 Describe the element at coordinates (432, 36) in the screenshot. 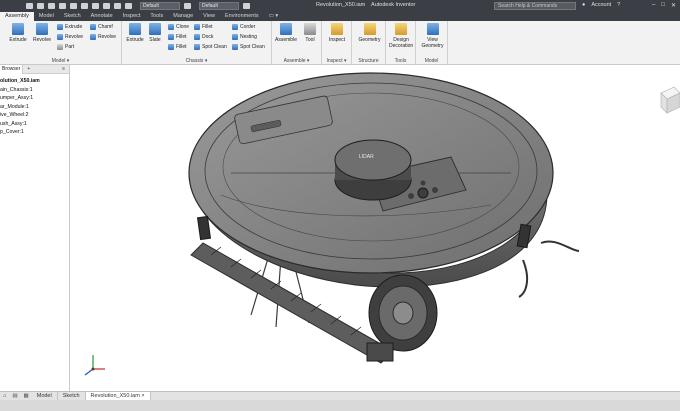

I see `view-geometry-button: View Geometry` at that location.